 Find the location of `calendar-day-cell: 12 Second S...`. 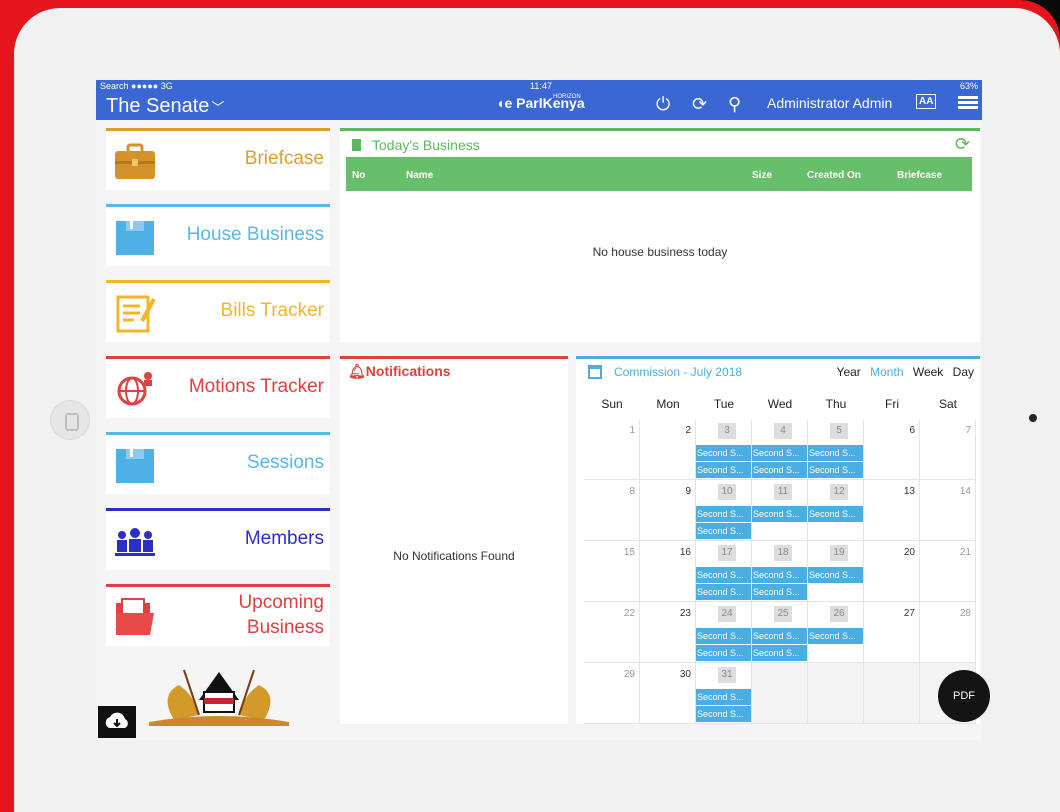

calendar-day-cell: 12 Second S... is located at coordinates (836, 510).